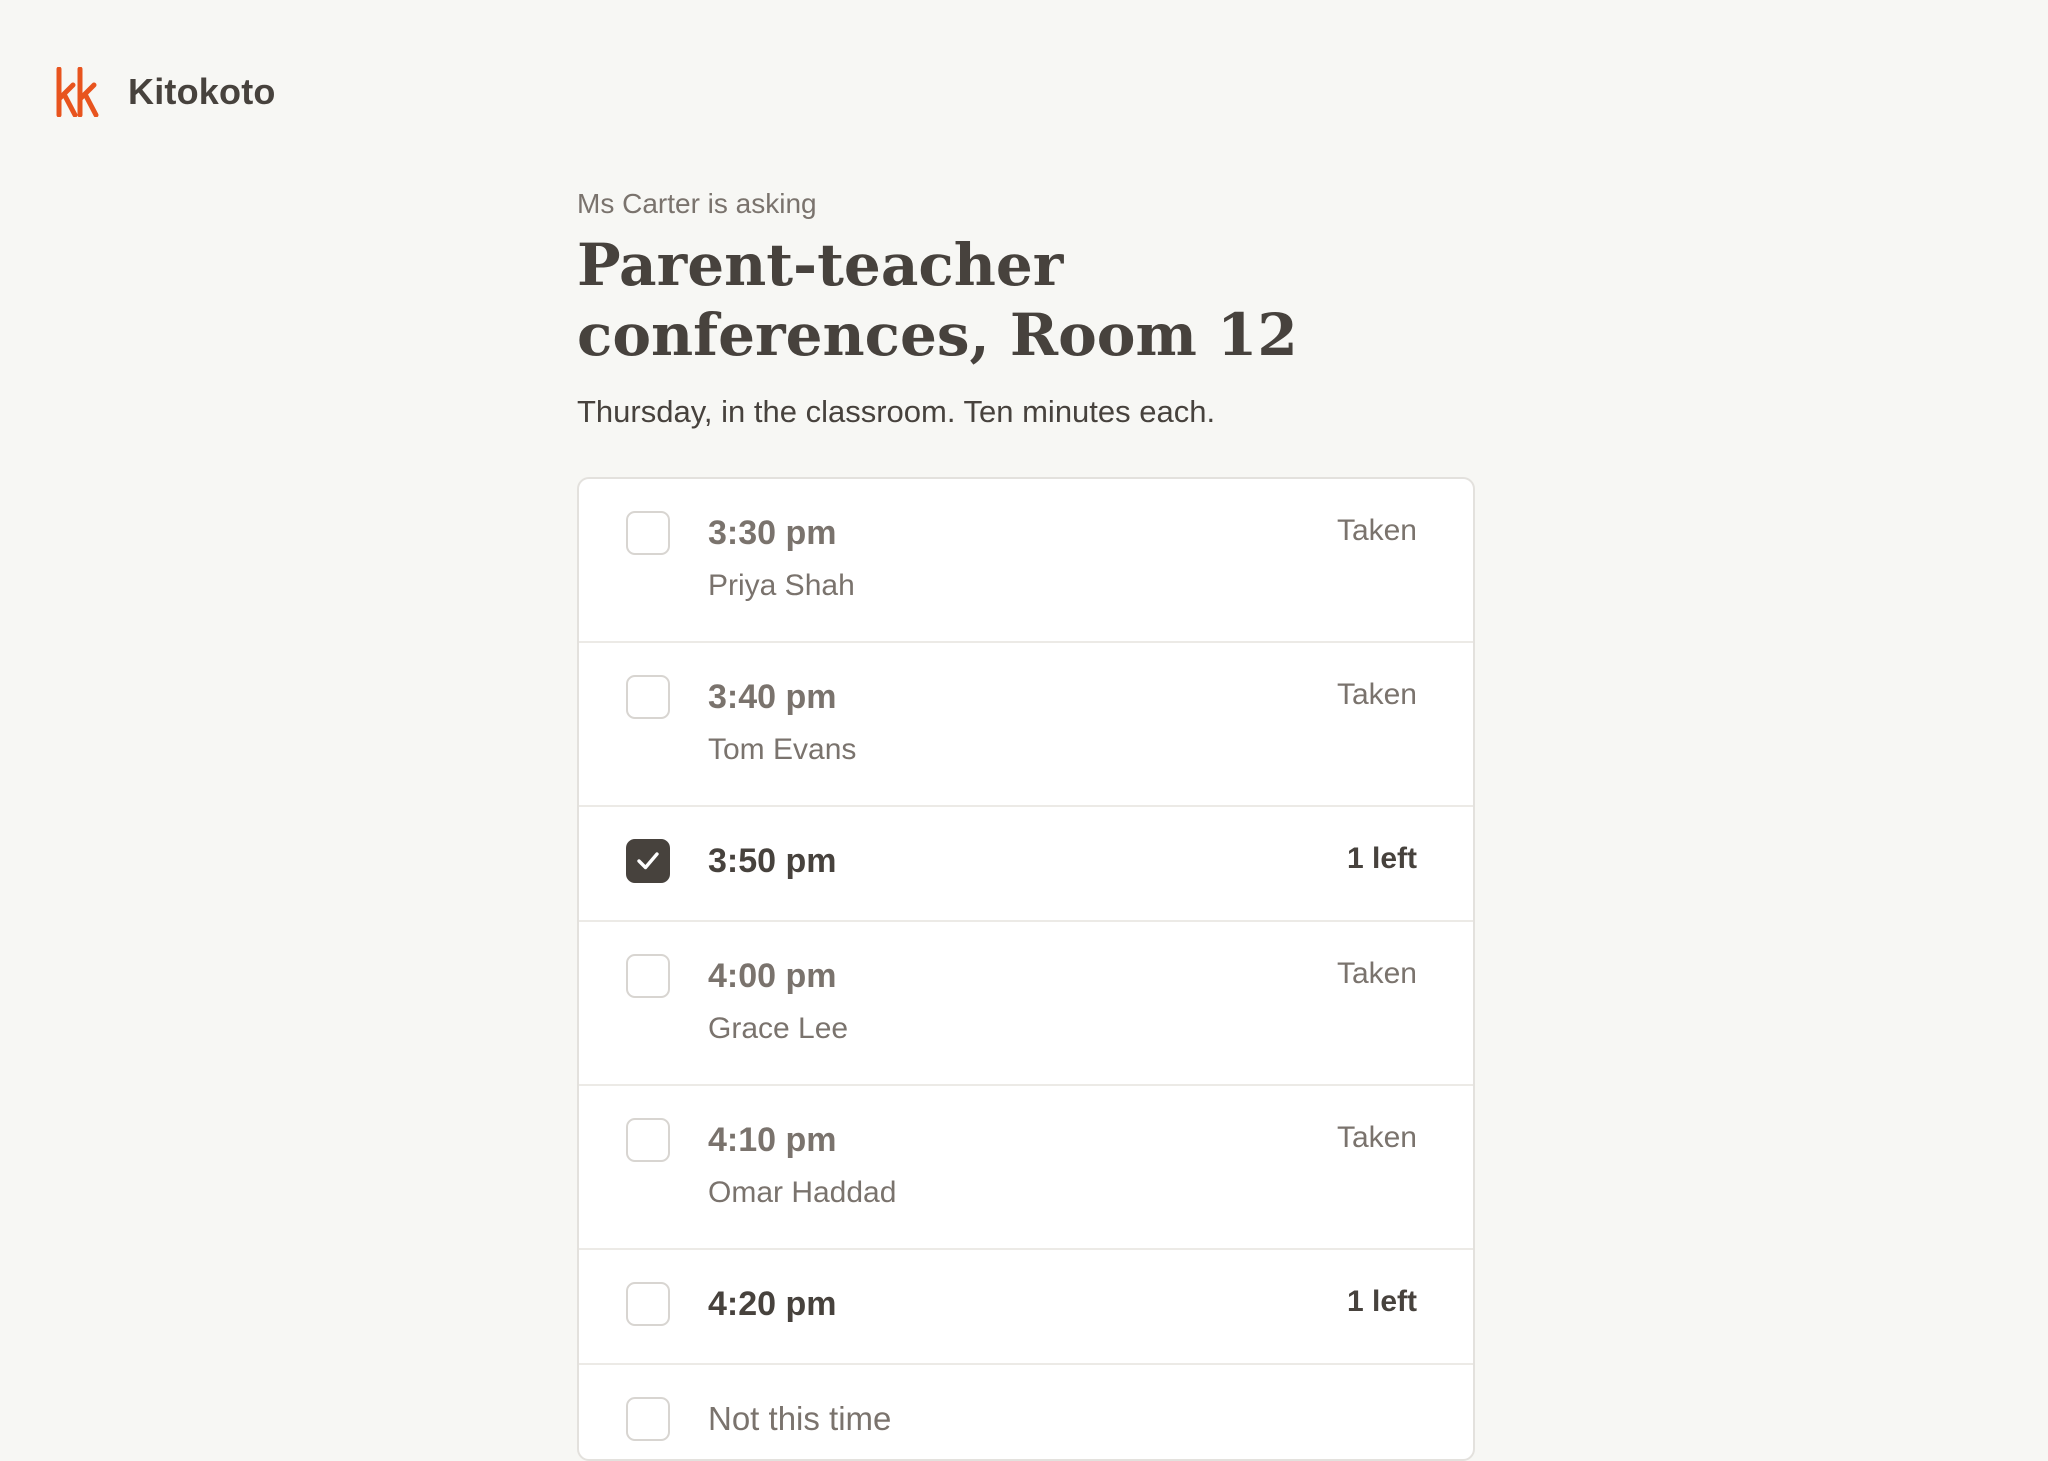  I want to click on slot-option: 4:00 pm Grace Lee Taken, so click(1026, 1004).